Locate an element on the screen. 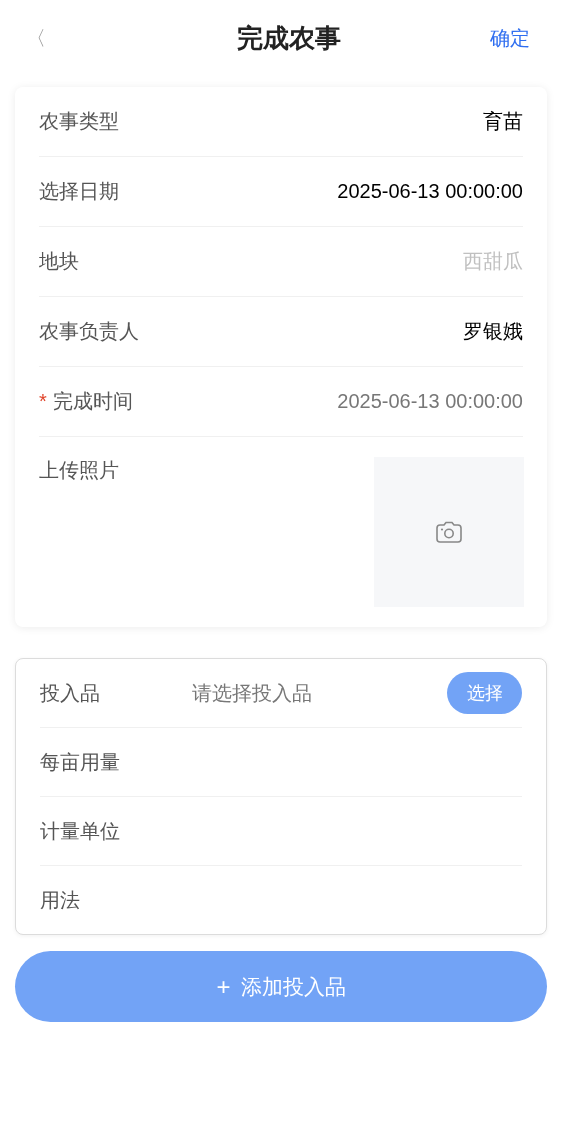  field-label: 农事负责人 is located at coordinates (89, 331).